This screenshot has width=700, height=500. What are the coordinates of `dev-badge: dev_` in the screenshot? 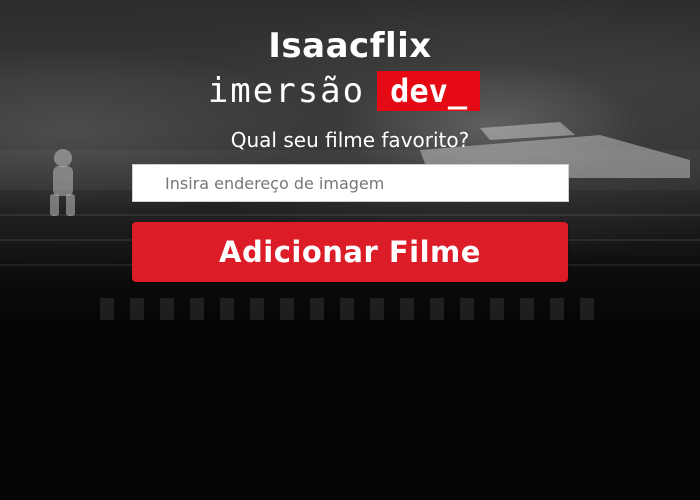 It's located at (429, 91).